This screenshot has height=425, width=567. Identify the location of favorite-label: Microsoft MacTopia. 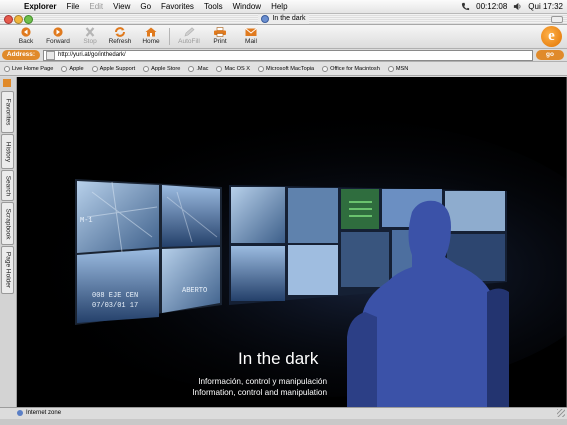
(290, 68).